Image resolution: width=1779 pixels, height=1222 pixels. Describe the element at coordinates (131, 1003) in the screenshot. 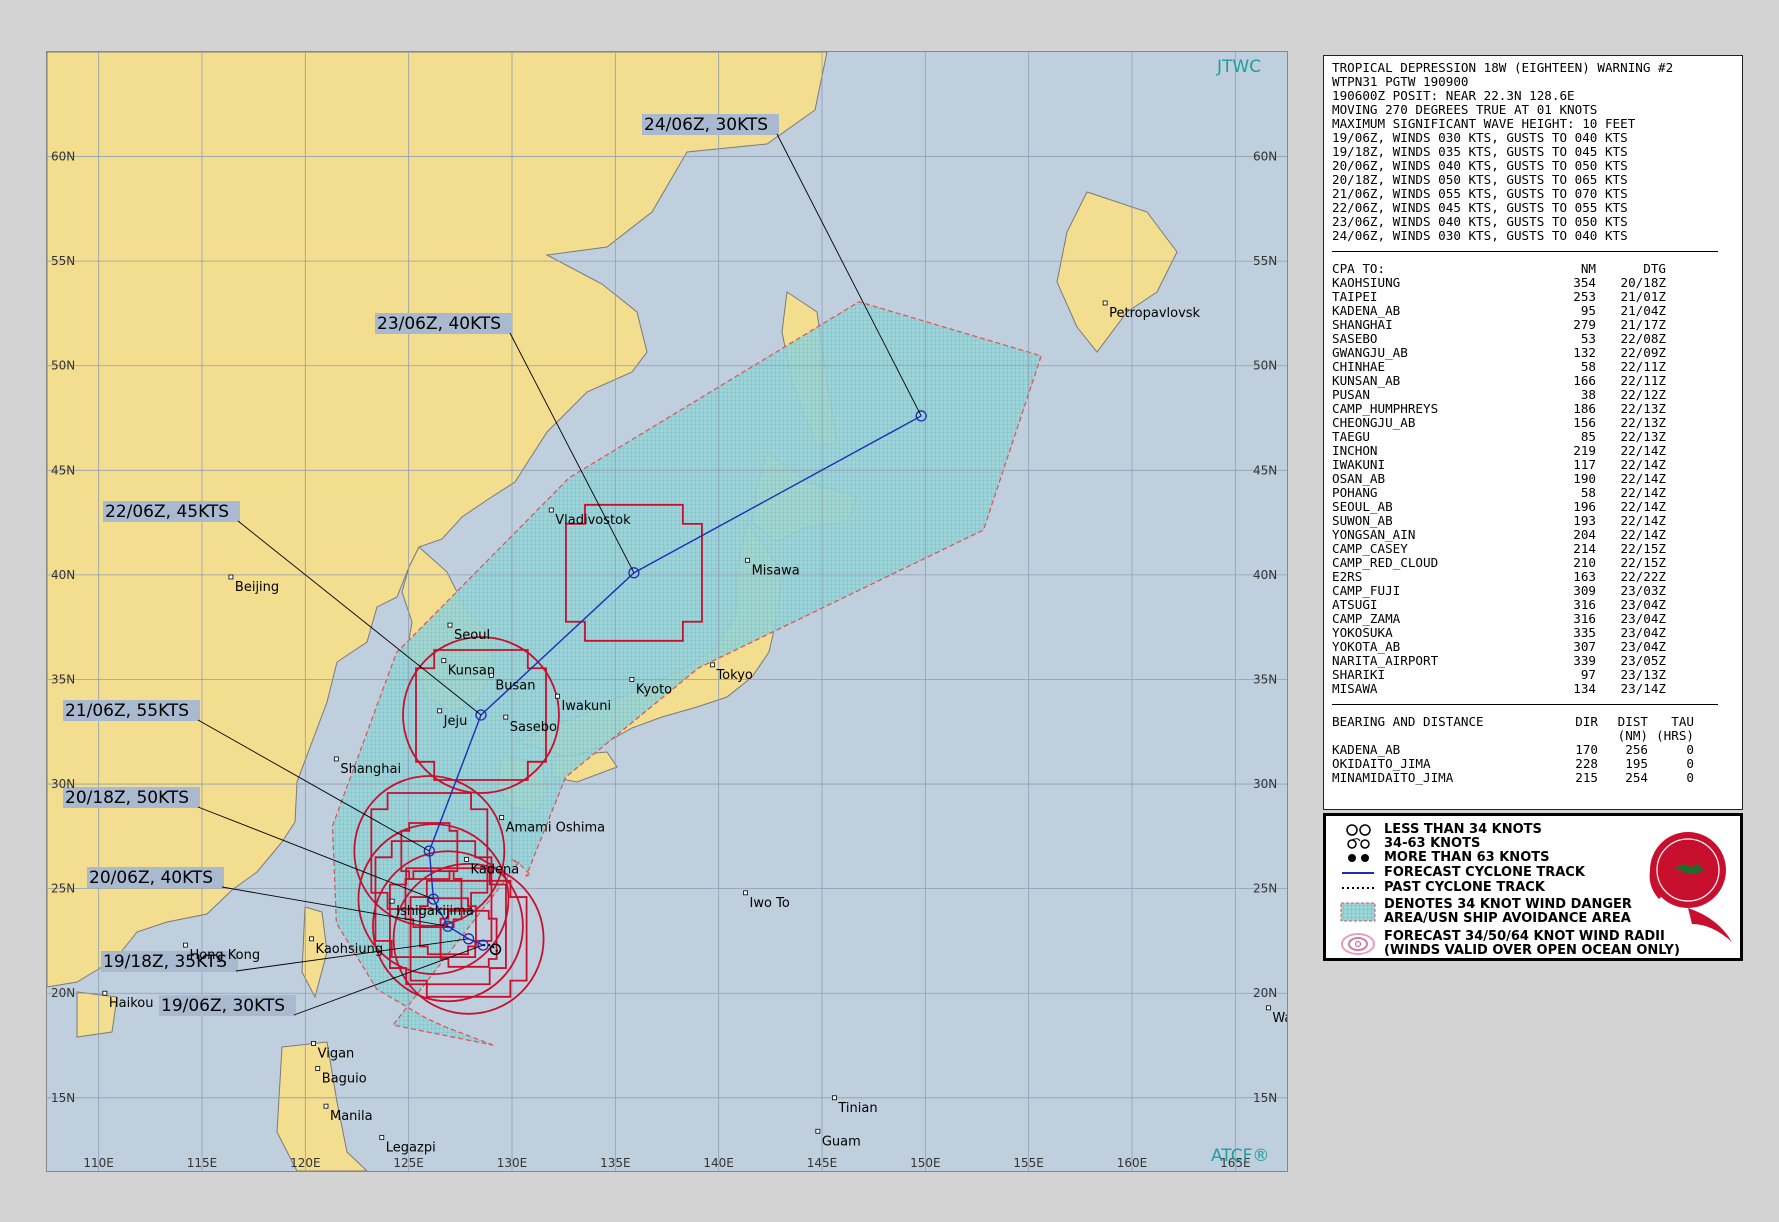

I see `city-label: Haikou` at that location.